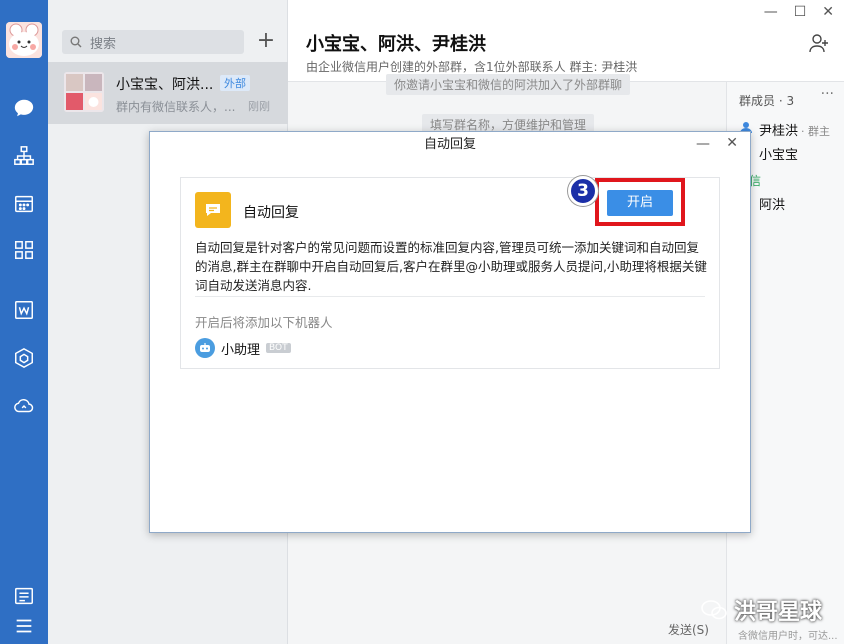 The height and width of the screenshot is (644, 844). I want to click on left-rail, so click(24, 322).